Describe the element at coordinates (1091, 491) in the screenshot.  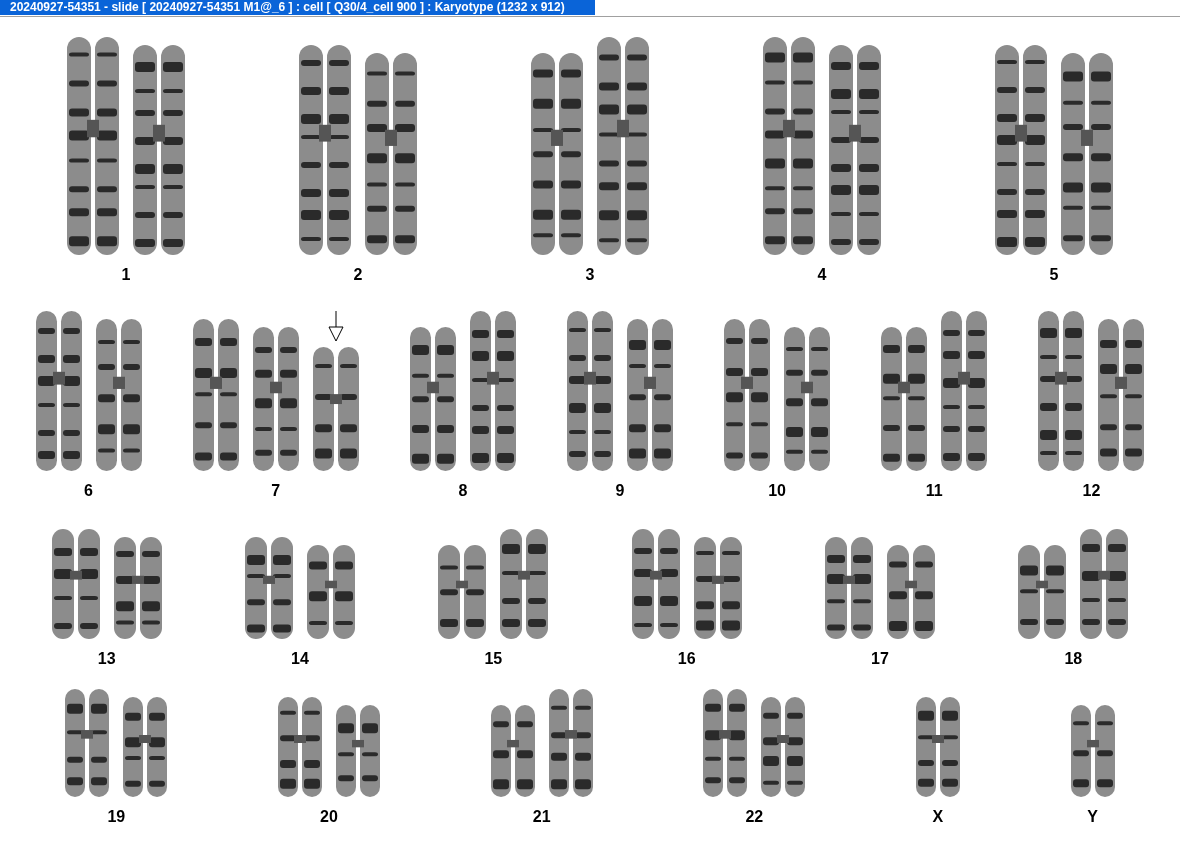
I see `chromosome-label: 12` at that location.